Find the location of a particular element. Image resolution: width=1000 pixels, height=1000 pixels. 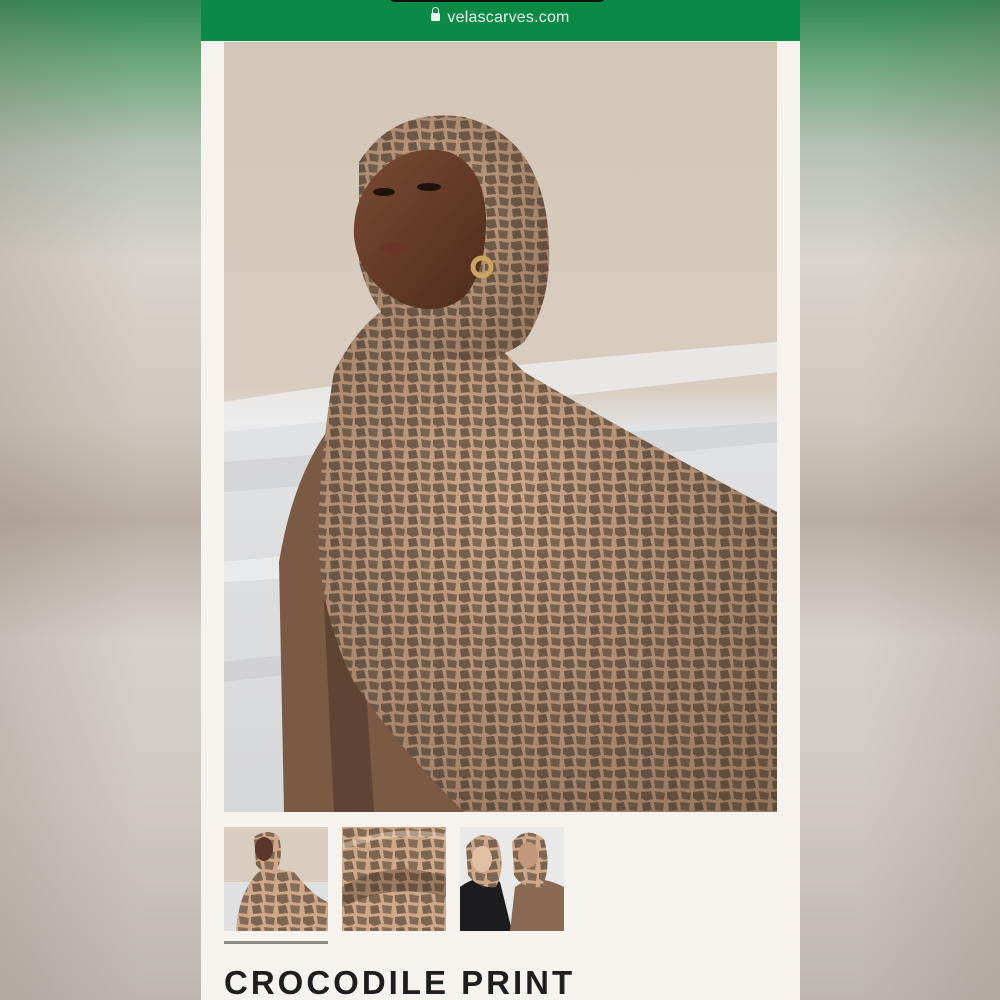

url-display: velascarves.com is located at coordinates (500, 17).